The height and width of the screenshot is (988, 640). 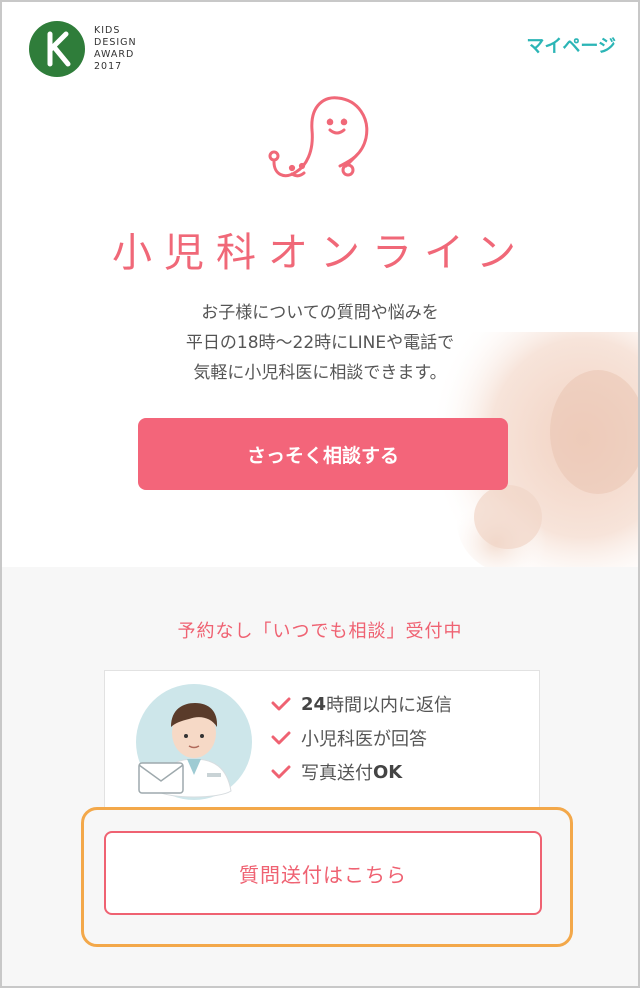 I want to click on consult-now-button: さっそく相談する, so click(x=323, y=454).